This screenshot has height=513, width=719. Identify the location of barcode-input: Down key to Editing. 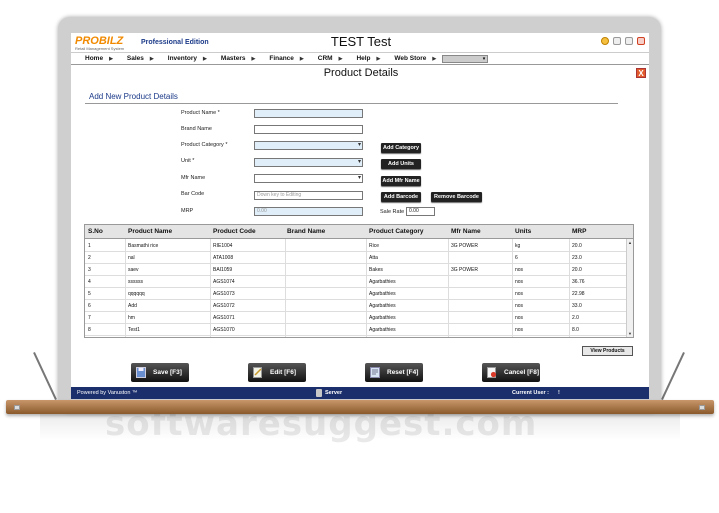
(308, 195).